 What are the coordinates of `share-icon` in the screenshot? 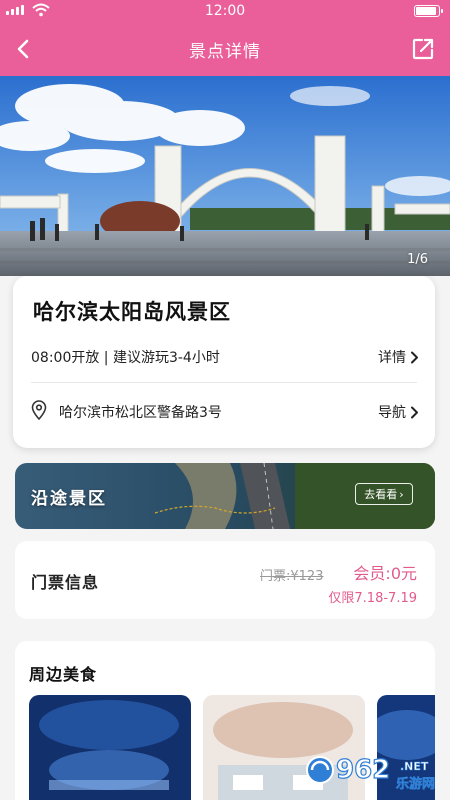 It's located at (423, 49).